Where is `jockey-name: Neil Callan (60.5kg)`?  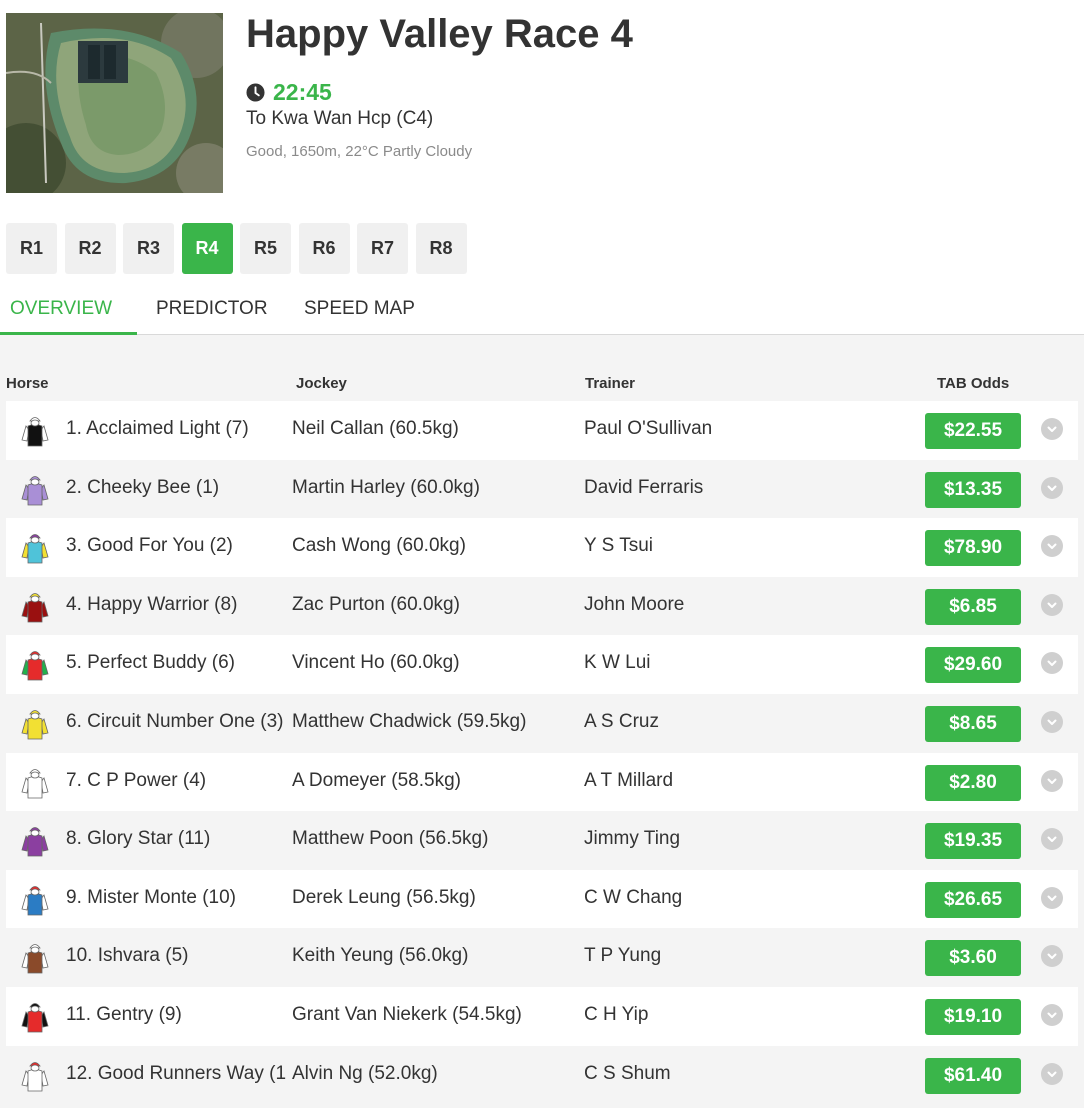 jockey-name: Neil Callan (60.5kg) is located at coordinates (375, 428).